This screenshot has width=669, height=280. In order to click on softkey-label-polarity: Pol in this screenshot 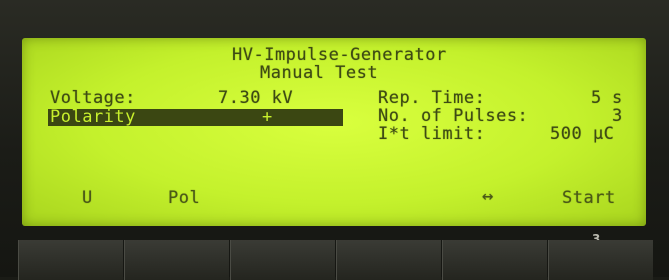, I will do `click(184, 198)`.